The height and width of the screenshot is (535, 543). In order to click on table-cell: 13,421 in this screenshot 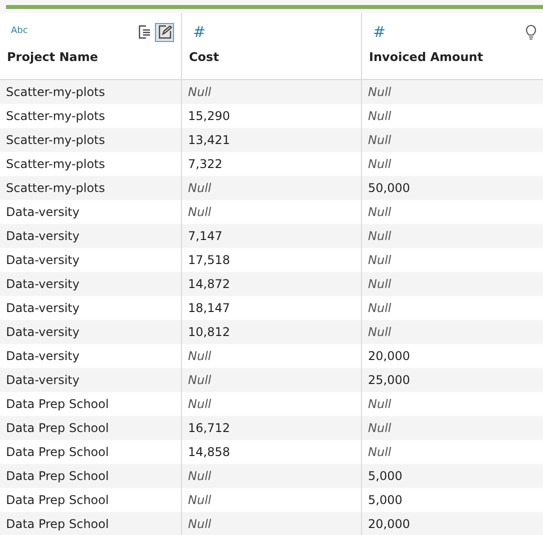, I will do `click(272, 140)`.